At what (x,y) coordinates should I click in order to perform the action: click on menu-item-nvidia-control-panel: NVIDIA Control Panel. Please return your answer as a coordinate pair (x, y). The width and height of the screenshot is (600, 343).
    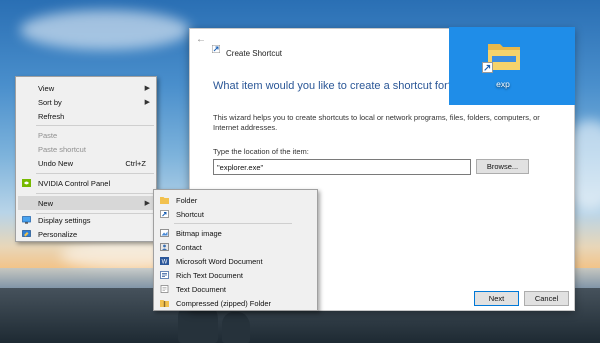
    Looking at the image, I should click on (87, 183).